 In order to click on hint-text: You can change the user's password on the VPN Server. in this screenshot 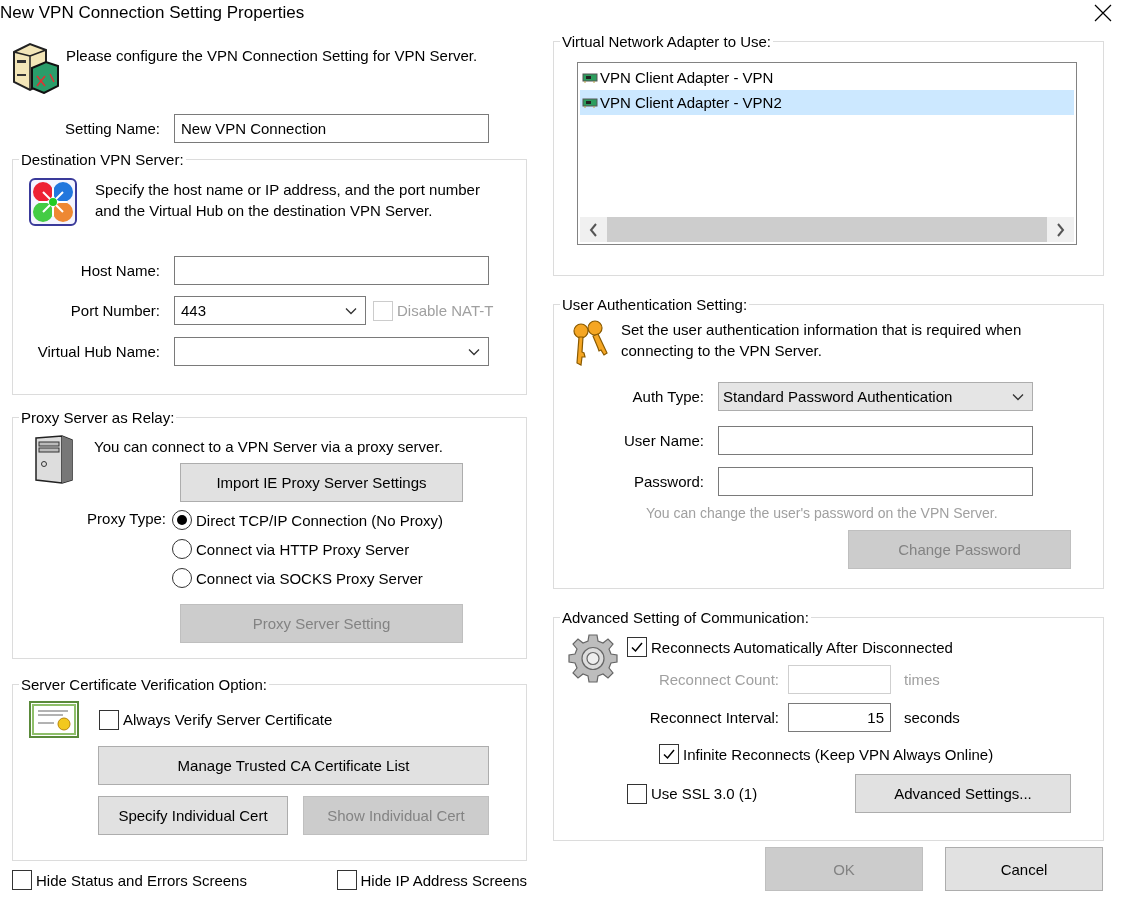, I will do `click(822, 513)`.